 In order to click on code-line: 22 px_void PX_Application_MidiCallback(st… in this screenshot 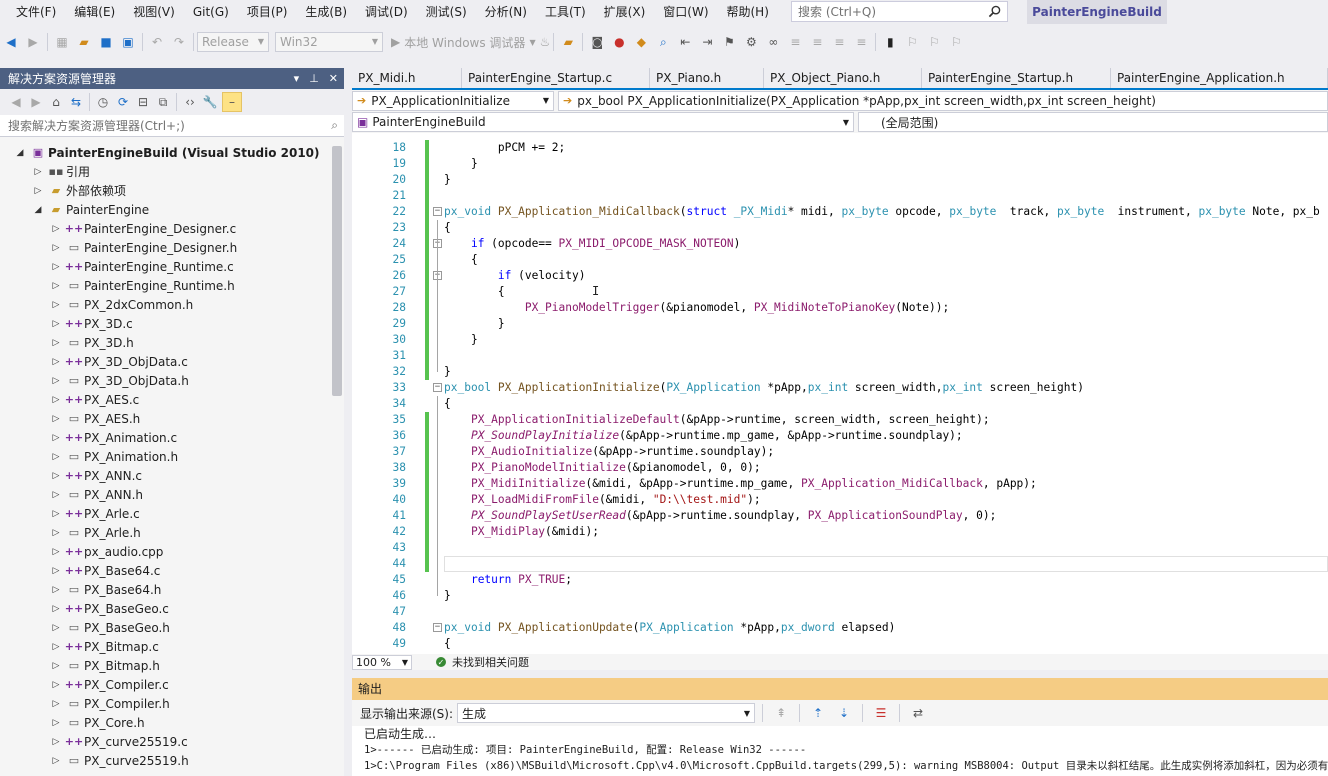, I will do `click(840, 212)`.